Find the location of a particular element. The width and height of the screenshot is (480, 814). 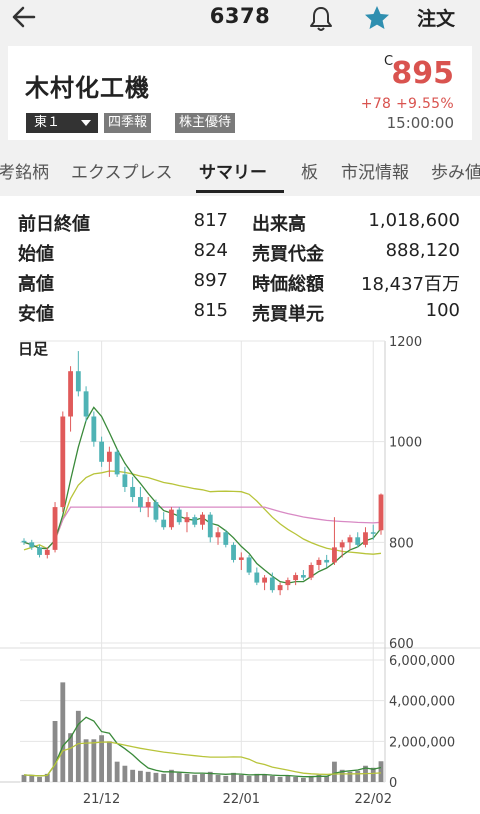

volume-tick-label: 4,000,000 is located at coordinates (422, 702).